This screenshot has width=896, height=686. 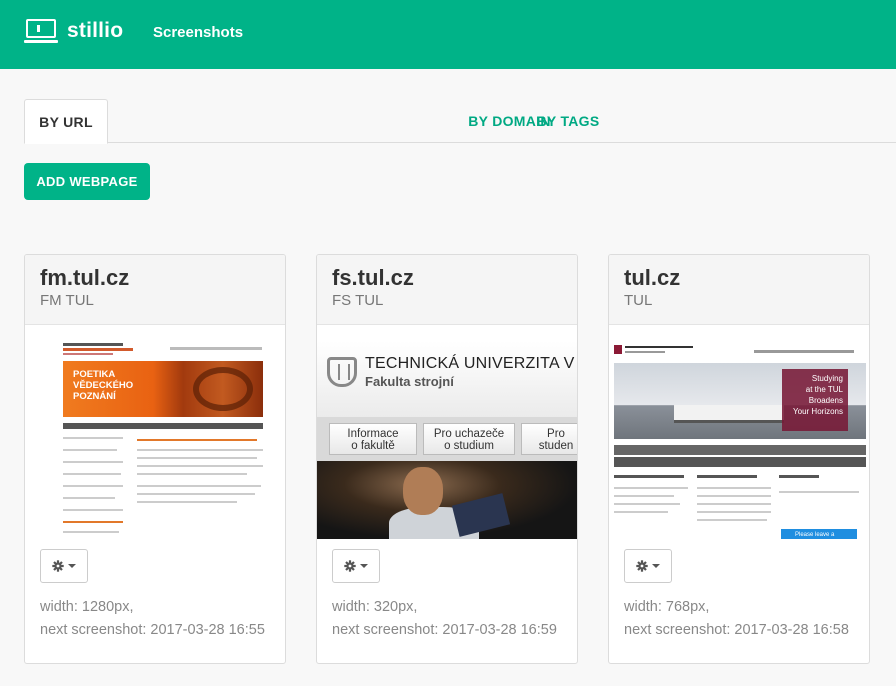 I want to click on nav-screenshots-link: Screenshots, so click(x=198, y=32).